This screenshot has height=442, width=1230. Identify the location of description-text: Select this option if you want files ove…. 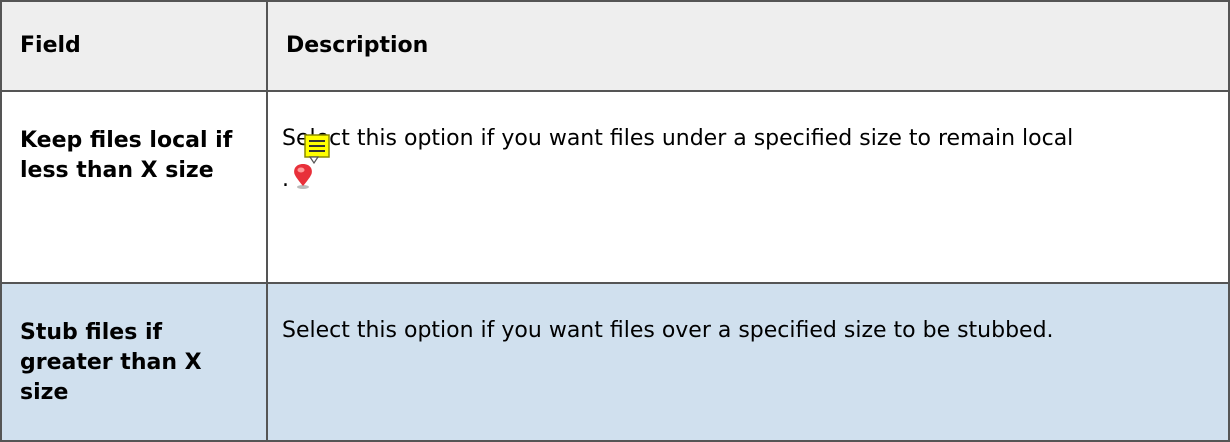
(668, 330).